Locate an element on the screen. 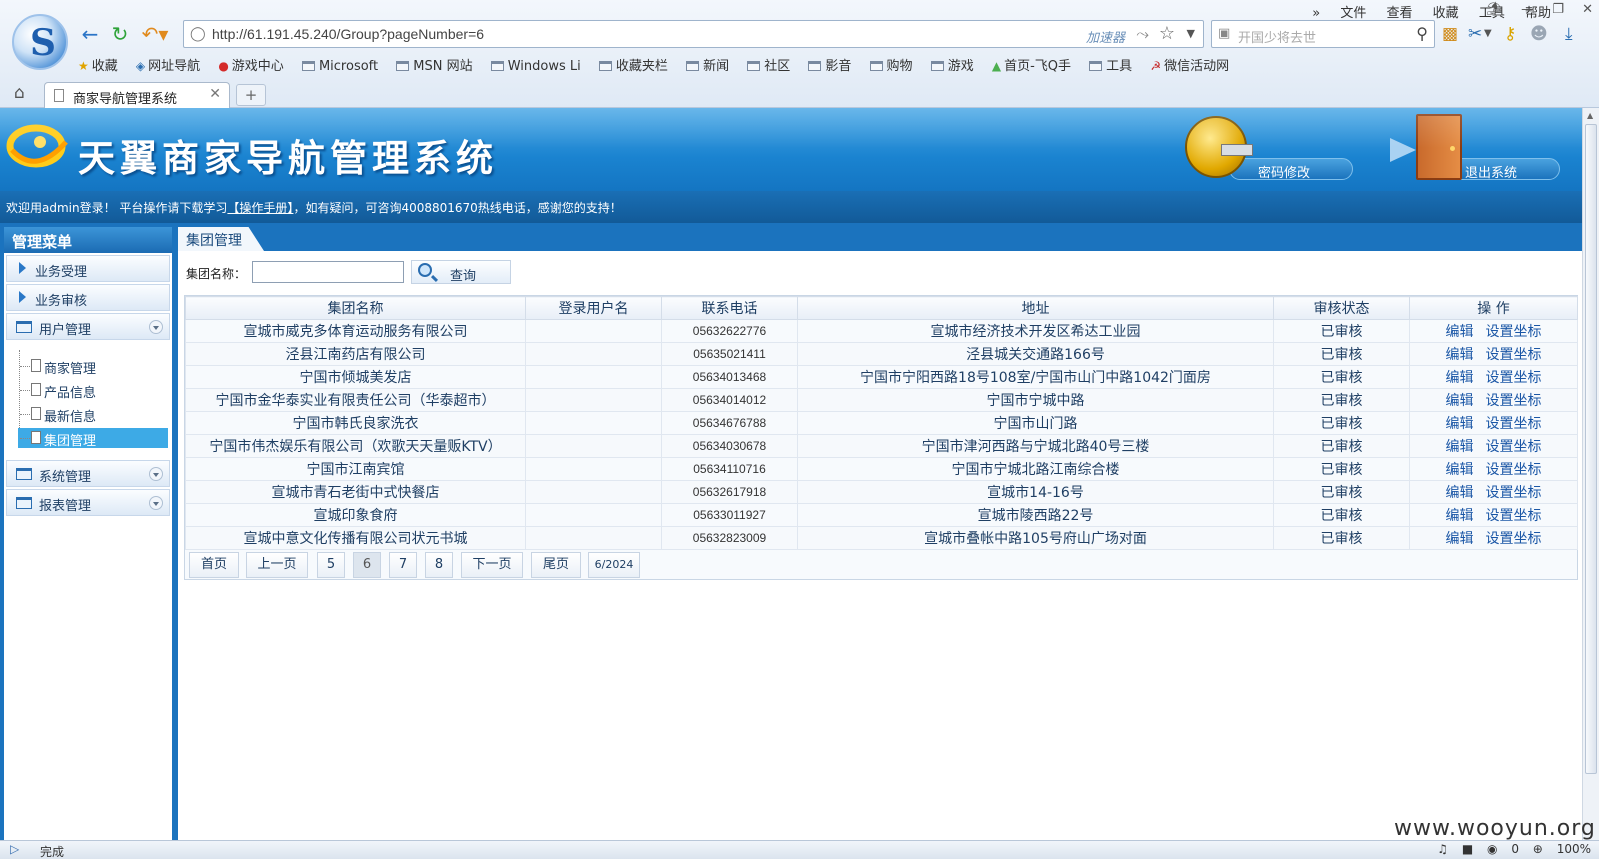 Image resolution: width=1599 pixels, height=859 pixels. col-header-phone: 联系电话 is located at coordinates (729, 308).